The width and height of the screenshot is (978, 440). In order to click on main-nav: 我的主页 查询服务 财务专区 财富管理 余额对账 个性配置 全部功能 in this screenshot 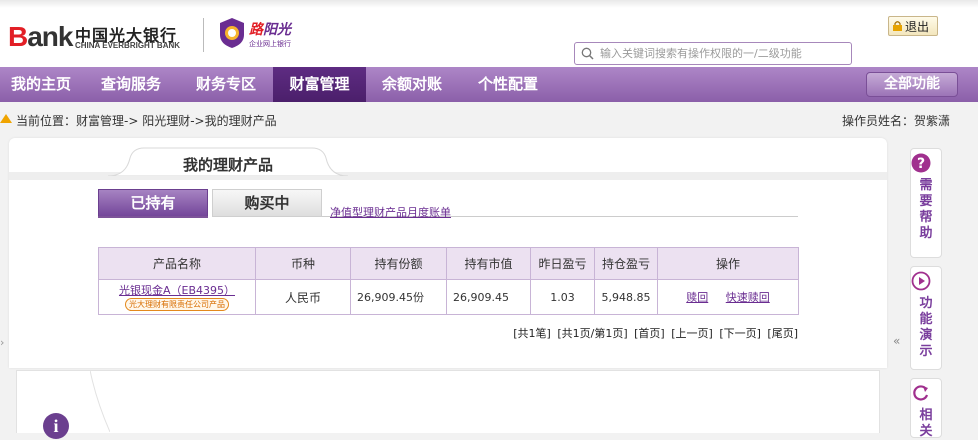, I will do `click(489, 84)`.